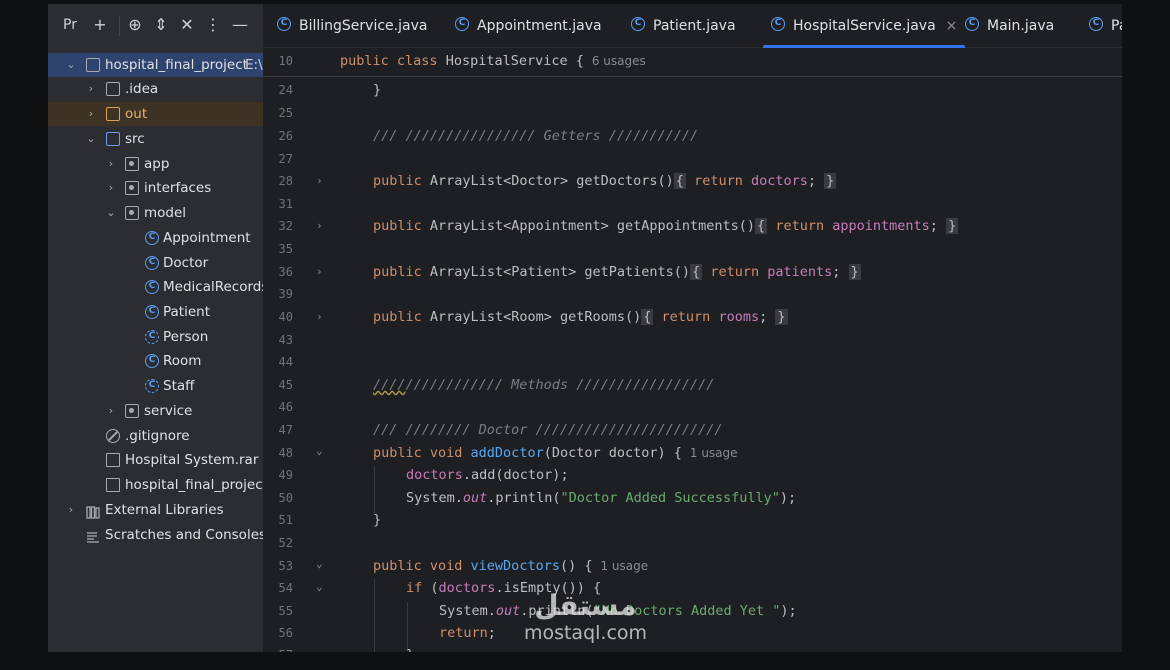 The height and width of the screenshot is (670, 1170). Describe the element at coordinates (519, 226) in the screenshot. I see `type-name: ArrayList<Appointment>` at that location.